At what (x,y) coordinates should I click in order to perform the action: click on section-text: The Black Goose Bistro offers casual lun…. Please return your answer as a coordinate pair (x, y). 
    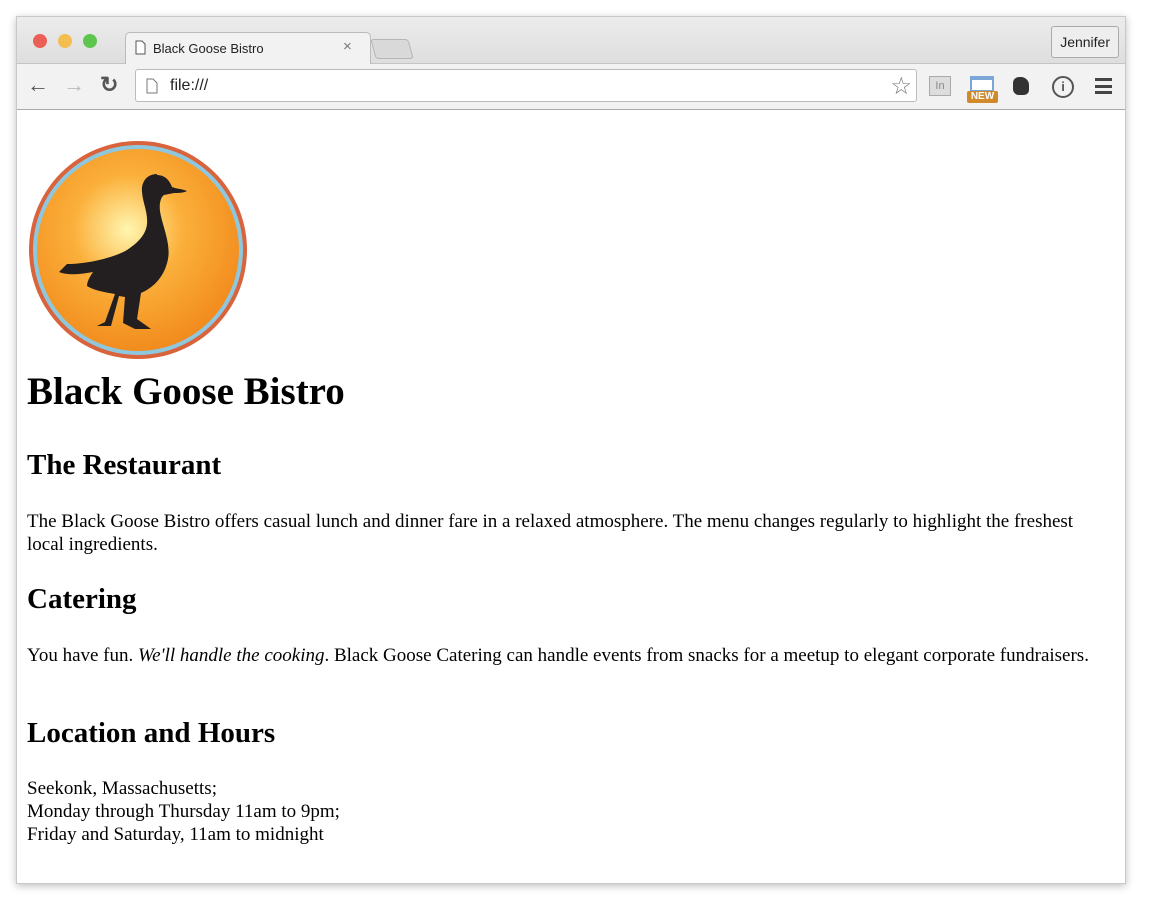
    Looking at the image, I should click on (550, 533).